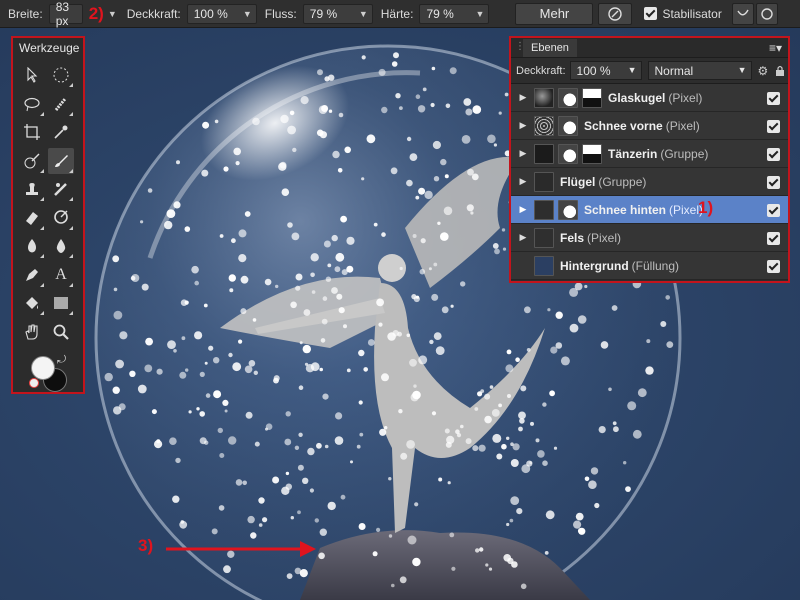  What do you see at coordinates (32, 189) in the screenshot?
I see `clone-tool` at bounding box center [32, 189].